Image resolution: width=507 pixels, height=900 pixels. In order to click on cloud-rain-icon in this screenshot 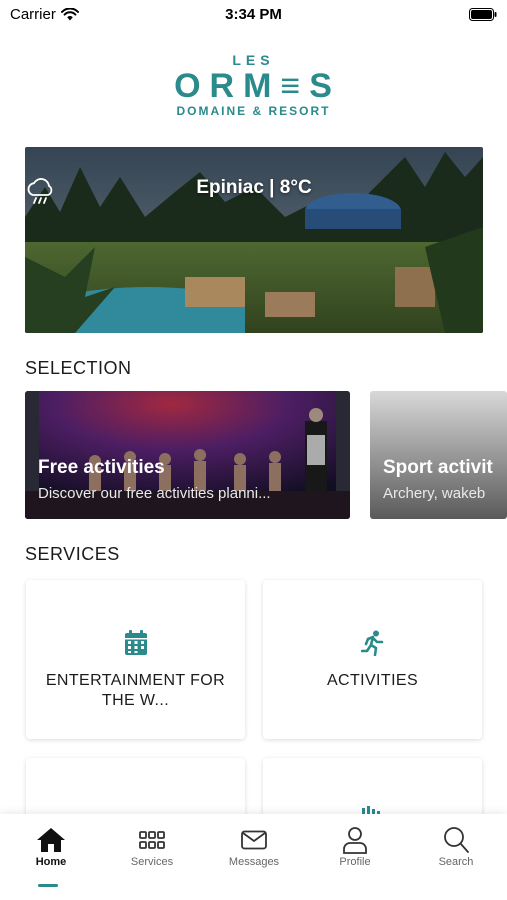, I will do `click(40, 191)`.